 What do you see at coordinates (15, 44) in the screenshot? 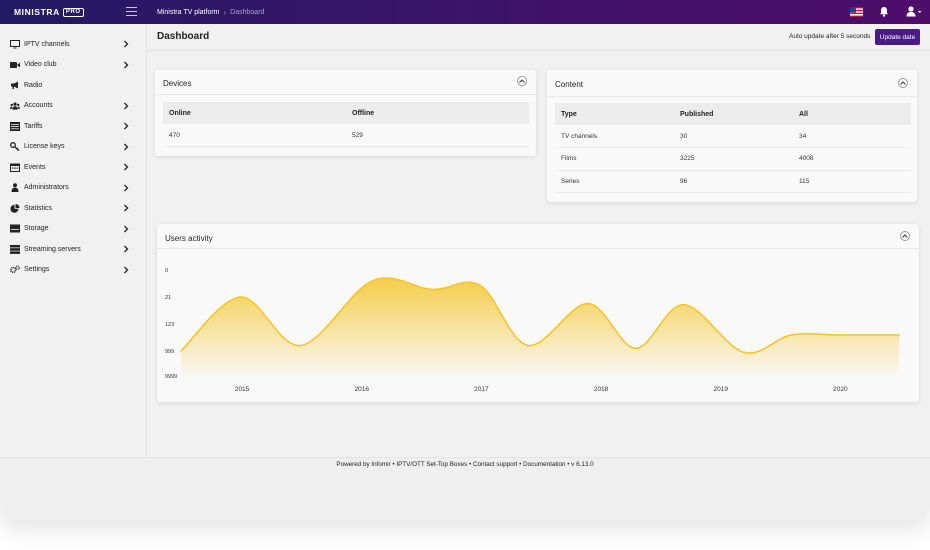
I see `monitor-icon` at bounding box center [15, 44].